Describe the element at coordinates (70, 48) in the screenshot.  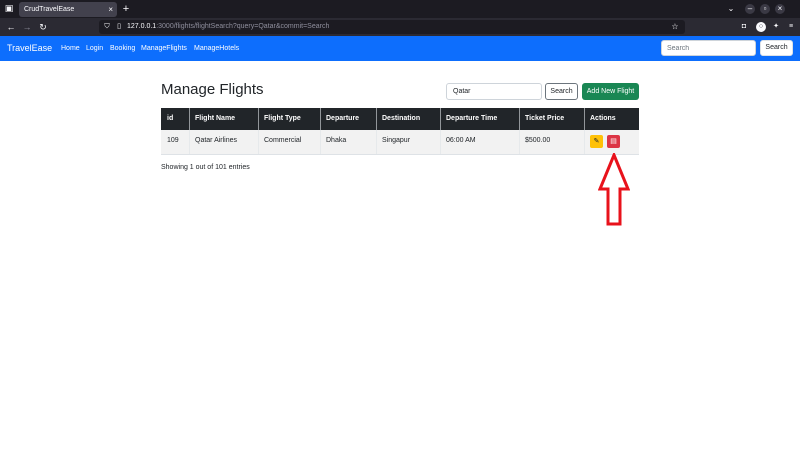
I see `nav-link-home: Home` at that location.